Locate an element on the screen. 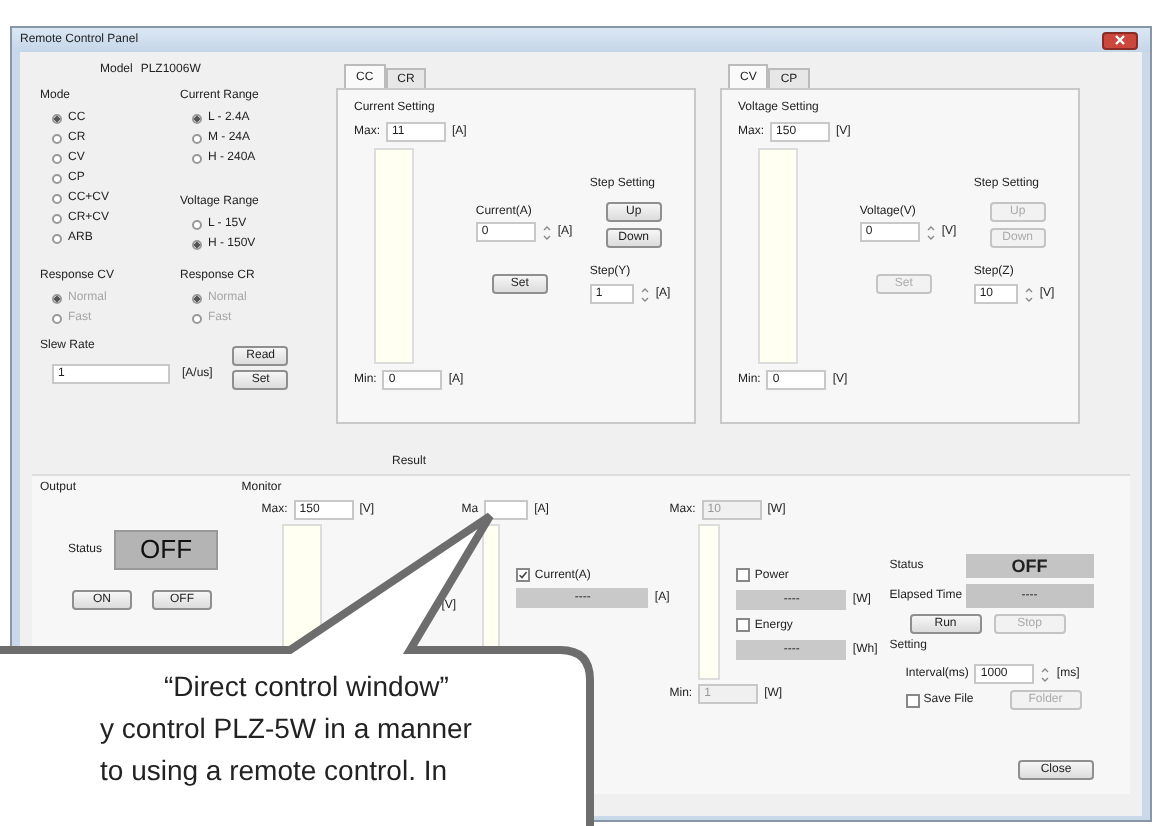 The width and height of the screenshot is (1162, 826). close-icon is located at coordinates (1120, 40).